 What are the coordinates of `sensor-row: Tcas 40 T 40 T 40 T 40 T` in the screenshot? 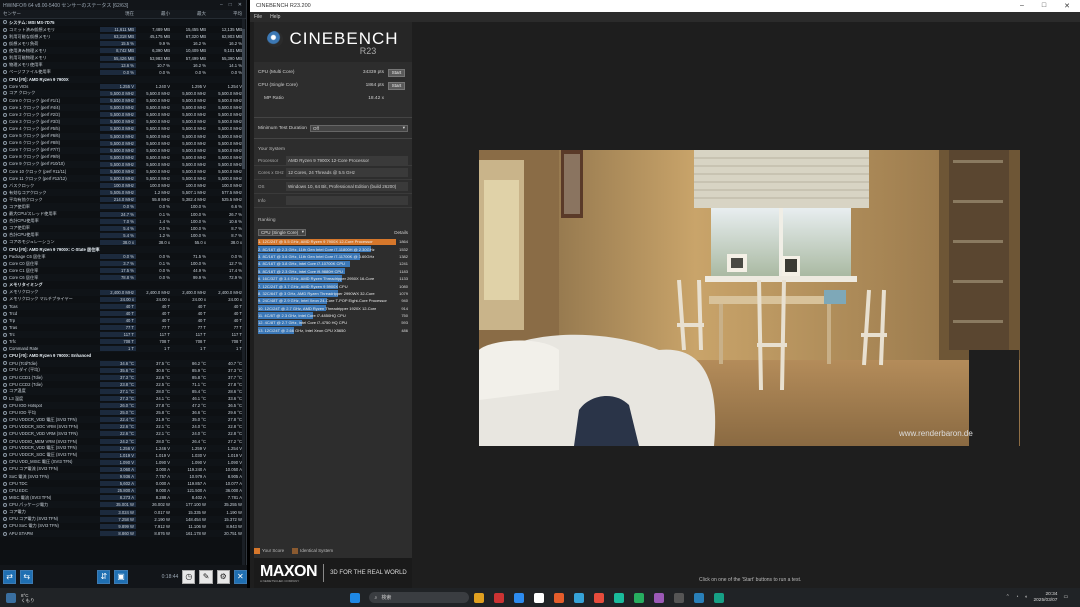 It's located at (122, 306).